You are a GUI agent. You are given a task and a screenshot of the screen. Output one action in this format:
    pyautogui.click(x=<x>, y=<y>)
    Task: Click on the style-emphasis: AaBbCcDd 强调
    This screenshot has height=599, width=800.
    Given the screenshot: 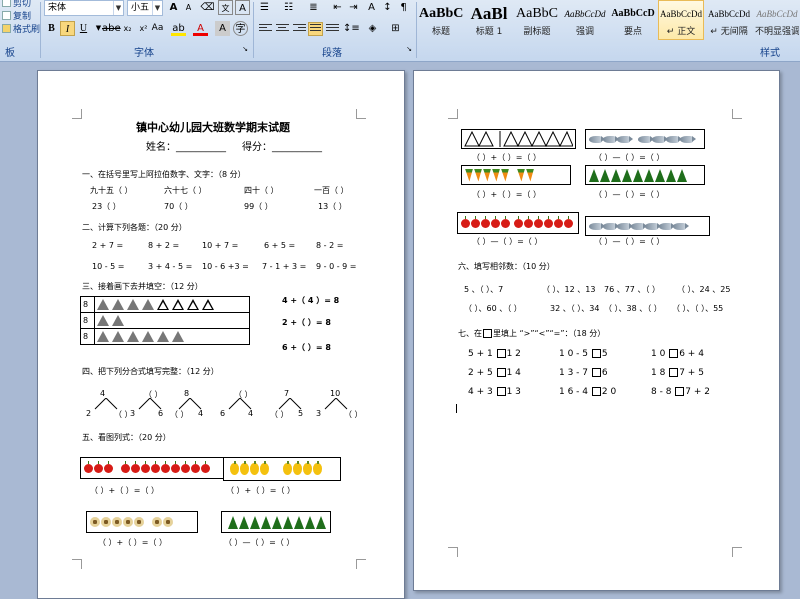 What is the action you would take?
    pyautogui.click(x=585, y=20)
    